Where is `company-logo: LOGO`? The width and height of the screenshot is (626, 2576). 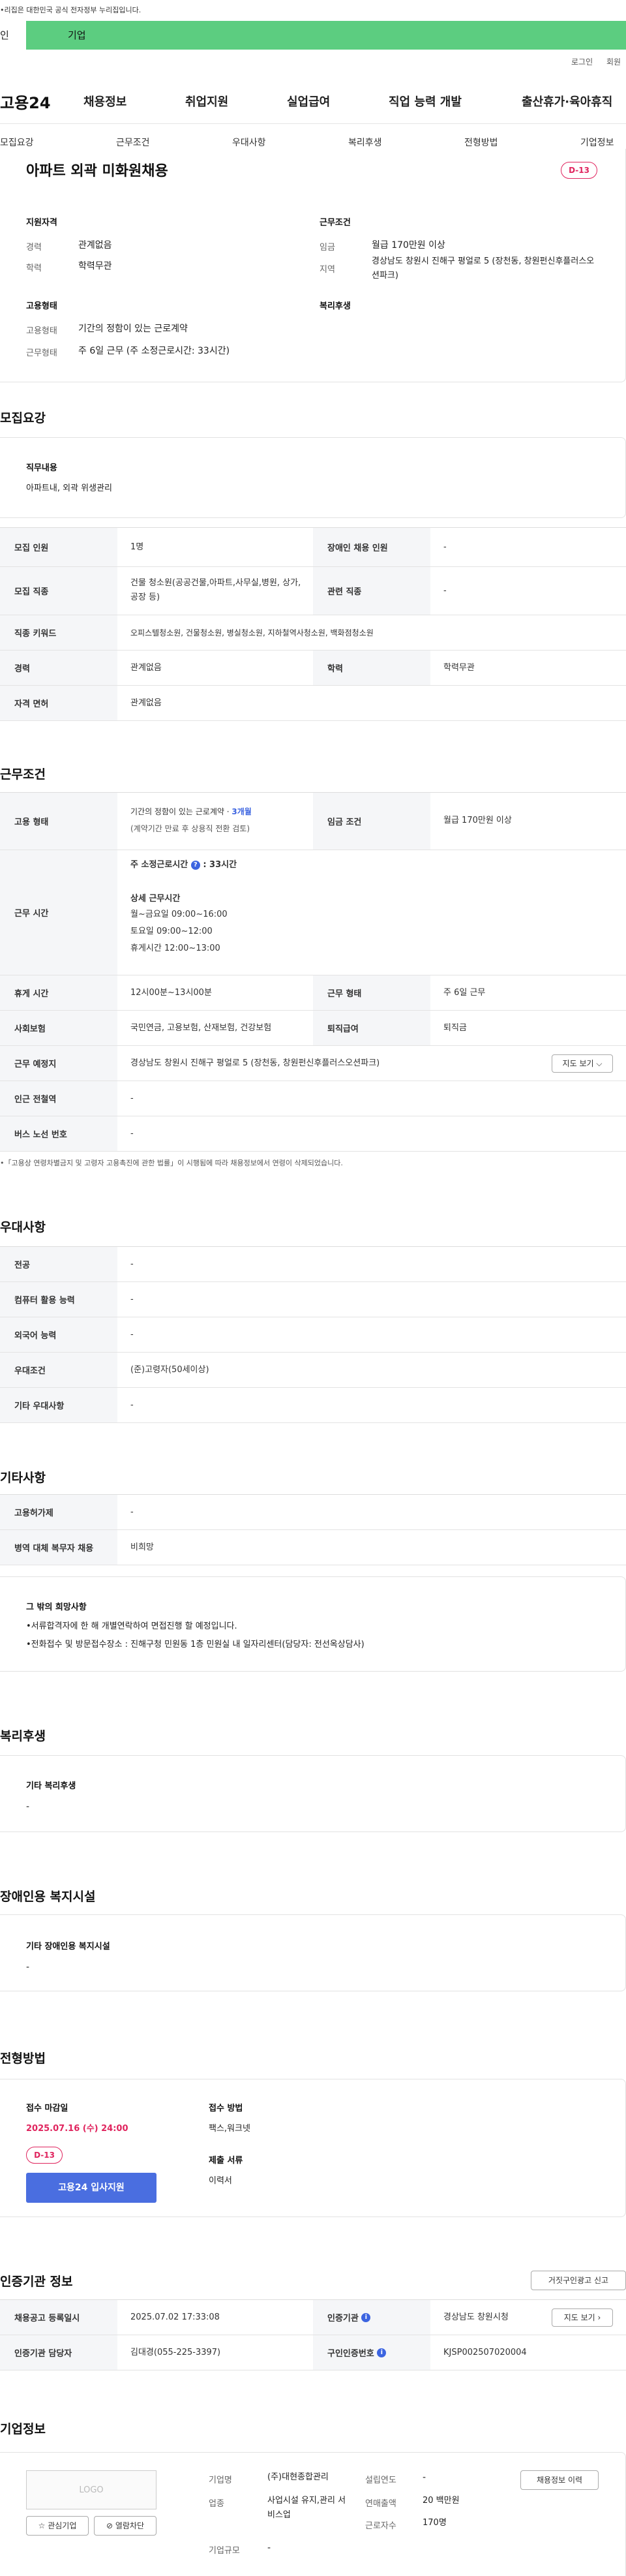
company-logo: LOGO is located at coordinates (91, 2489).